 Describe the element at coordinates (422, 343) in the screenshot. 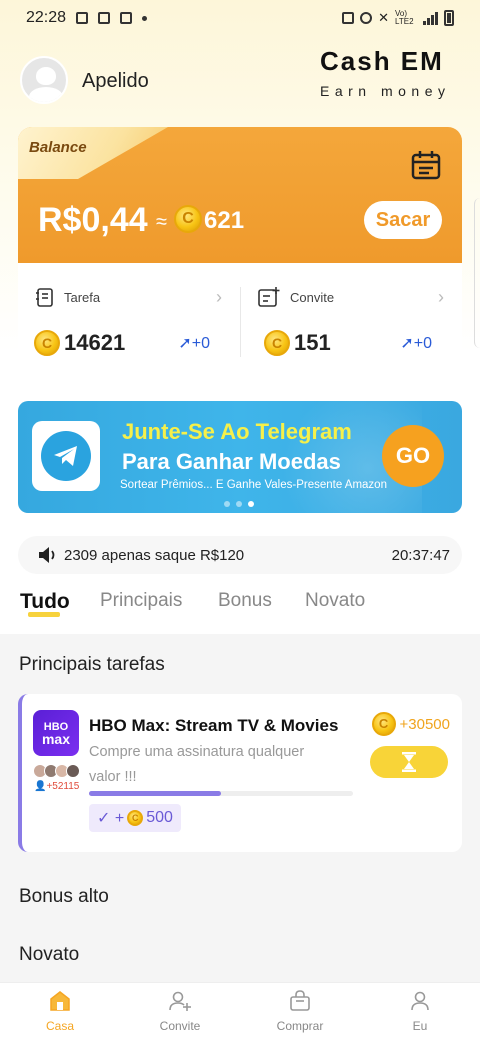

I see `stat-invite-delta-value: +0` at that location.